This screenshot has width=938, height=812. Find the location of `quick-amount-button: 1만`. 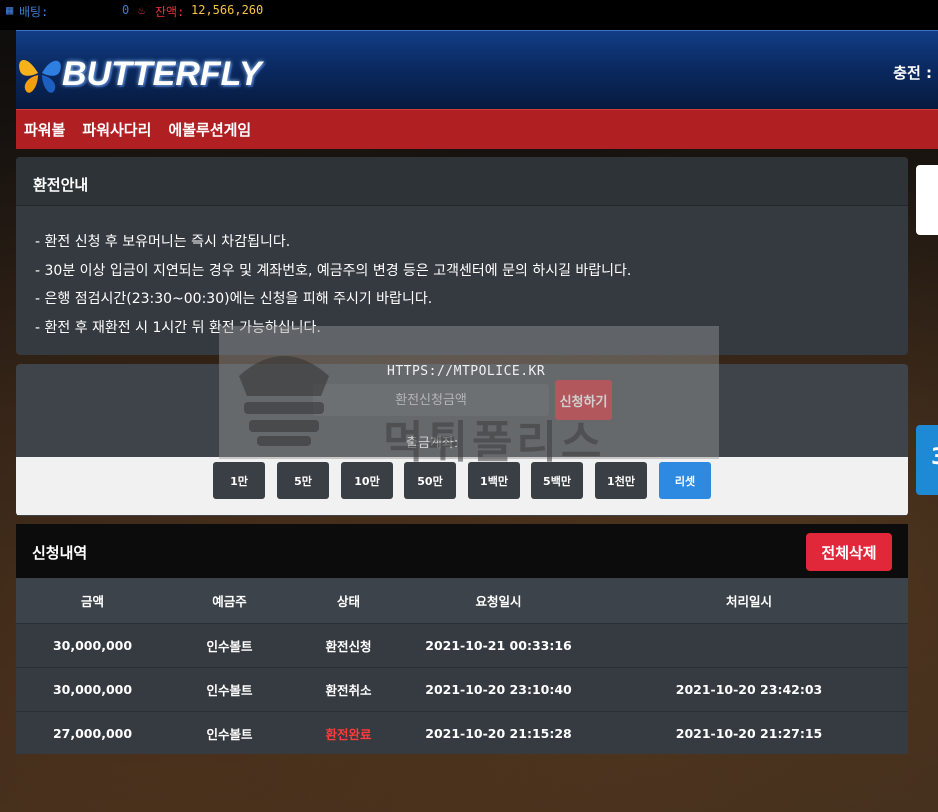

quick-amount-button: 1만 is located at coordinates (239, 480).